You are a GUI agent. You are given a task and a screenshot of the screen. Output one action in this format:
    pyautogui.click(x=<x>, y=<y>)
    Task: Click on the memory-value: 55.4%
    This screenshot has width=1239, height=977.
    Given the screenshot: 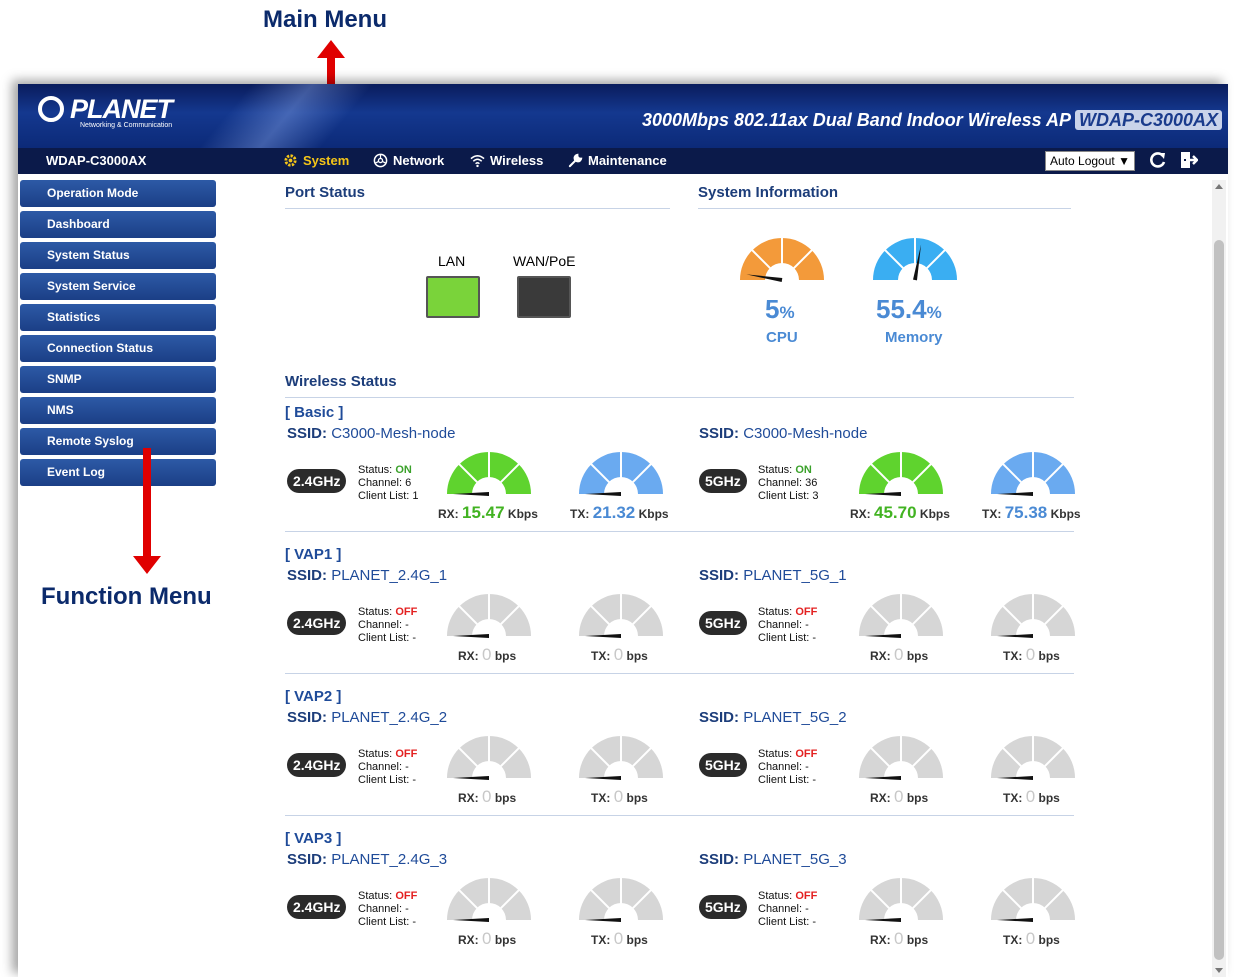 What is the action you would take?
    pyautogui.click(x=909, y=309)
    